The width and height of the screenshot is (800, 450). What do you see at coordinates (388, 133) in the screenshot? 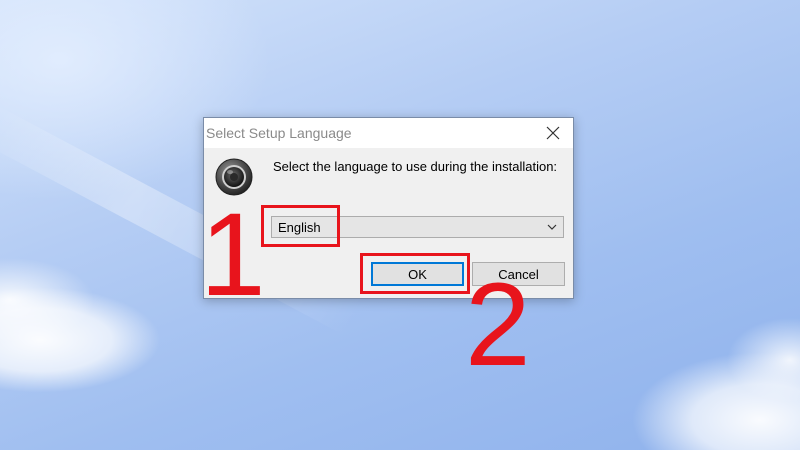
I see `dialog-titlebar: Select Setup Language` at bounding box center [388, 133].